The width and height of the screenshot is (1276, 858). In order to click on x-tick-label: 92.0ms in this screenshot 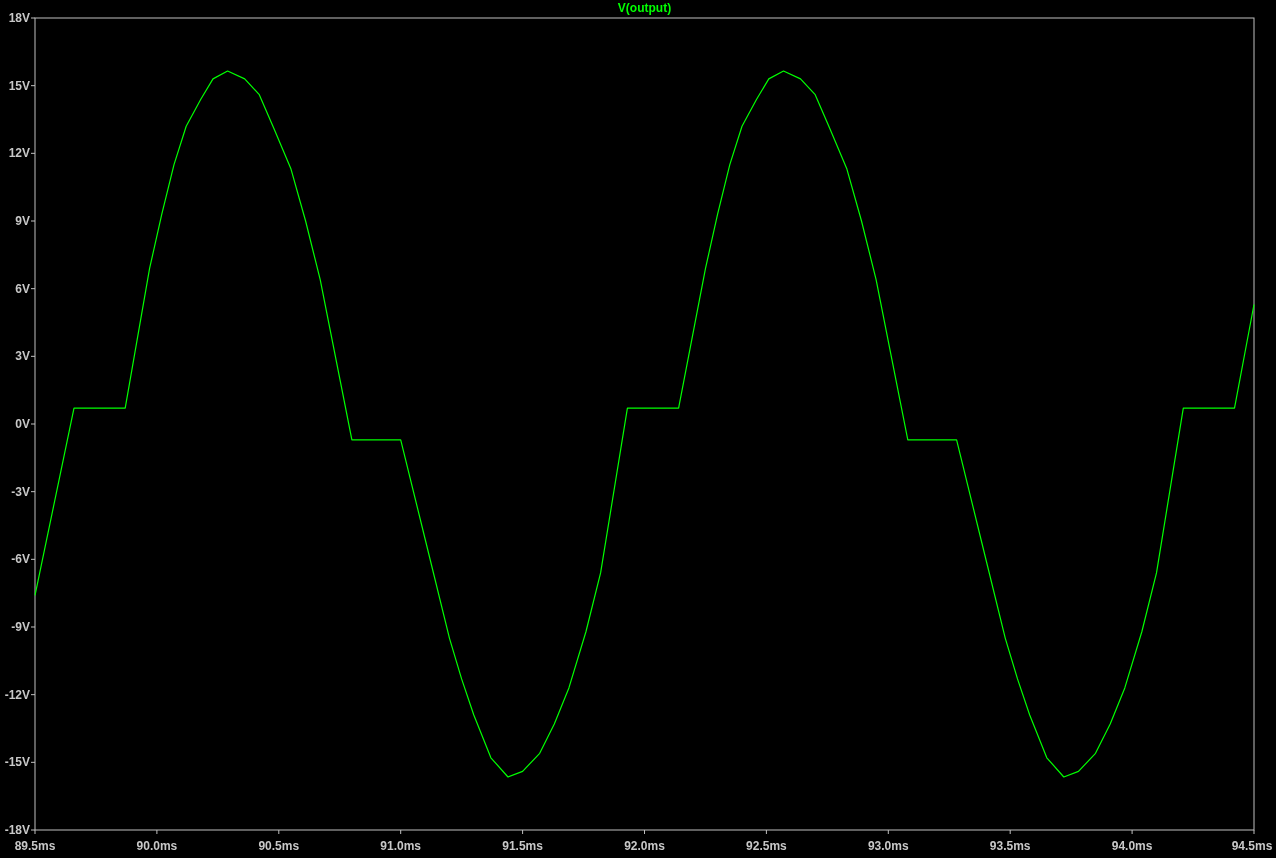, I will do `click(644, 846)`.